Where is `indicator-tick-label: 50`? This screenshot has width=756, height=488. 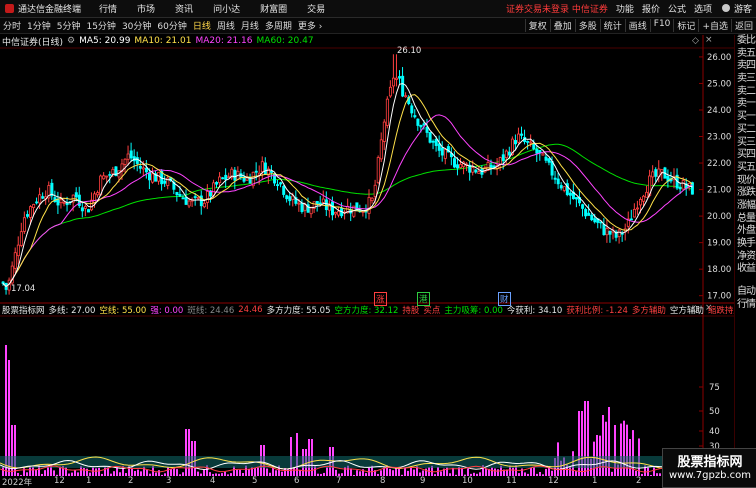 indicator-tick-label: 50 is located at coordinates (714, 412).